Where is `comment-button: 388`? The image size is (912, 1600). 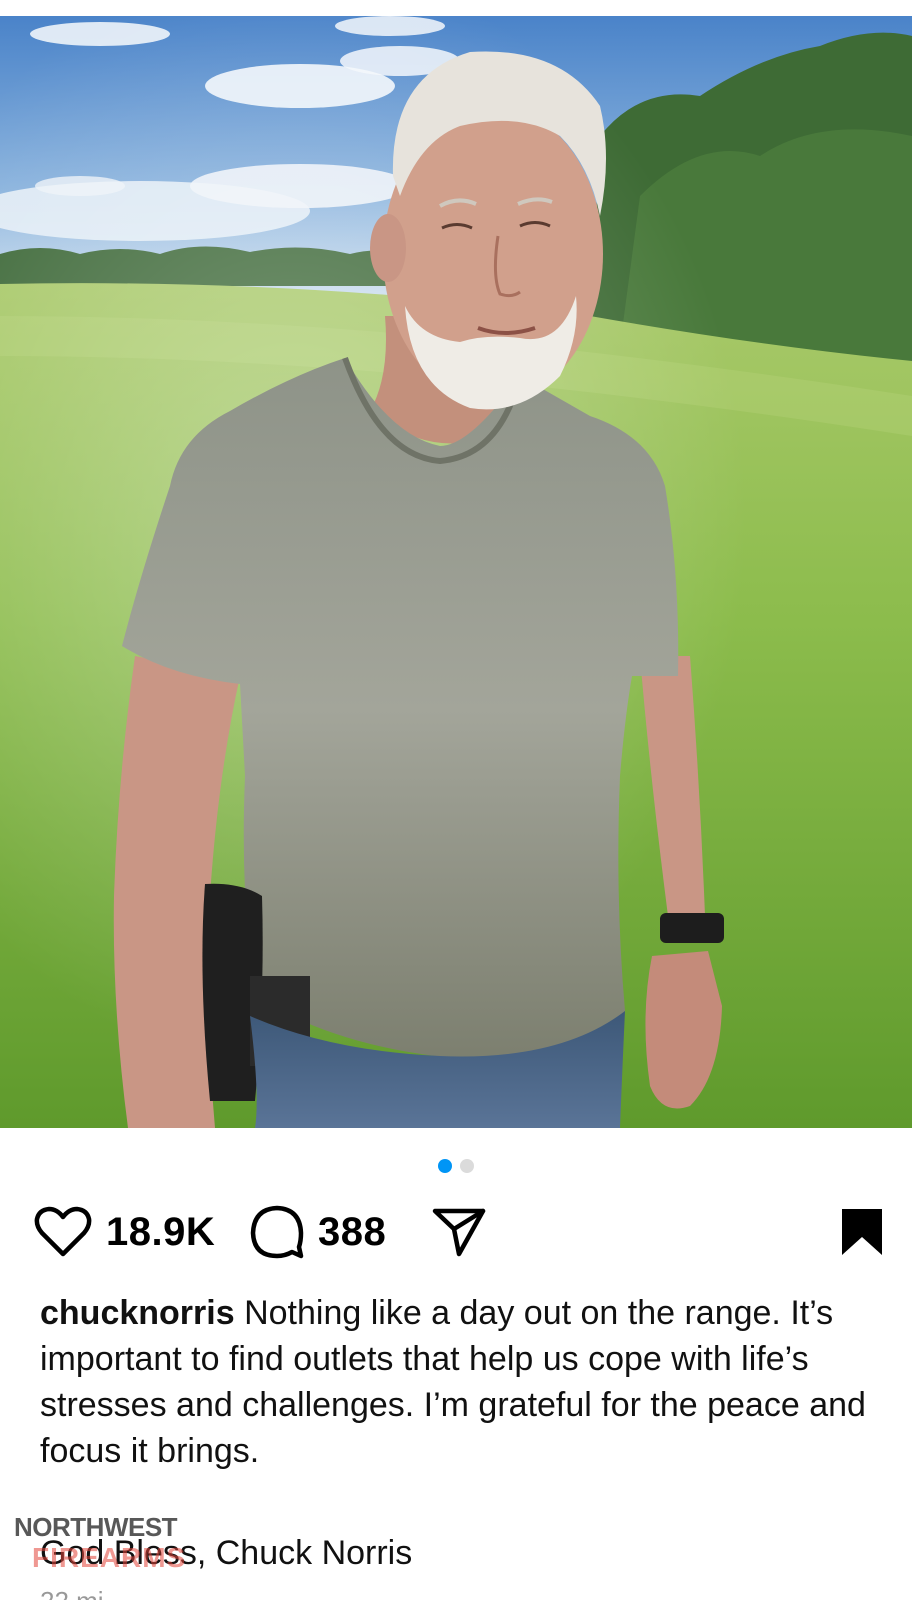 comment-button: 388 is located at coordinates (318, 1232).